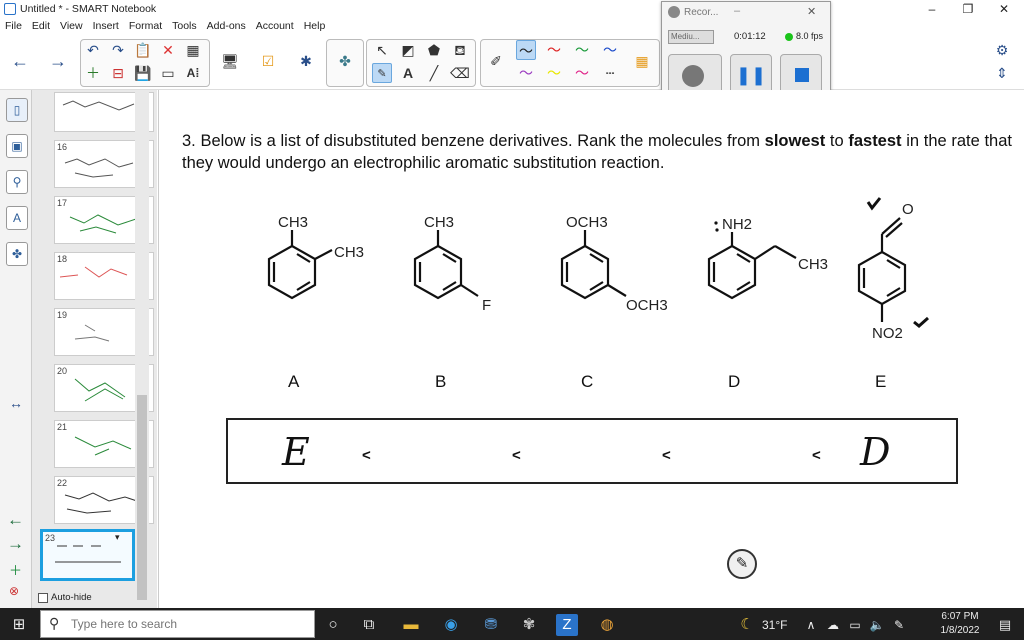 This screenshot has width=1024, height=640. What do you see at coordinates (1002, 50) in the screenshot?
I see `settings-gear-icon: ⚙` at bounding box center [1002, 50].